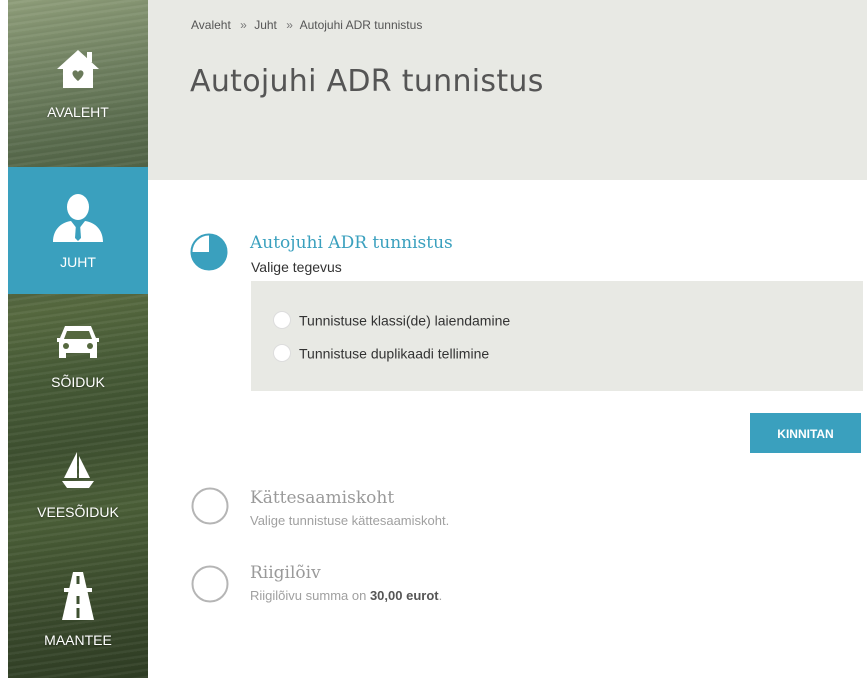  I want to click on confirm-button: KINNITAN, so click(805, 433).